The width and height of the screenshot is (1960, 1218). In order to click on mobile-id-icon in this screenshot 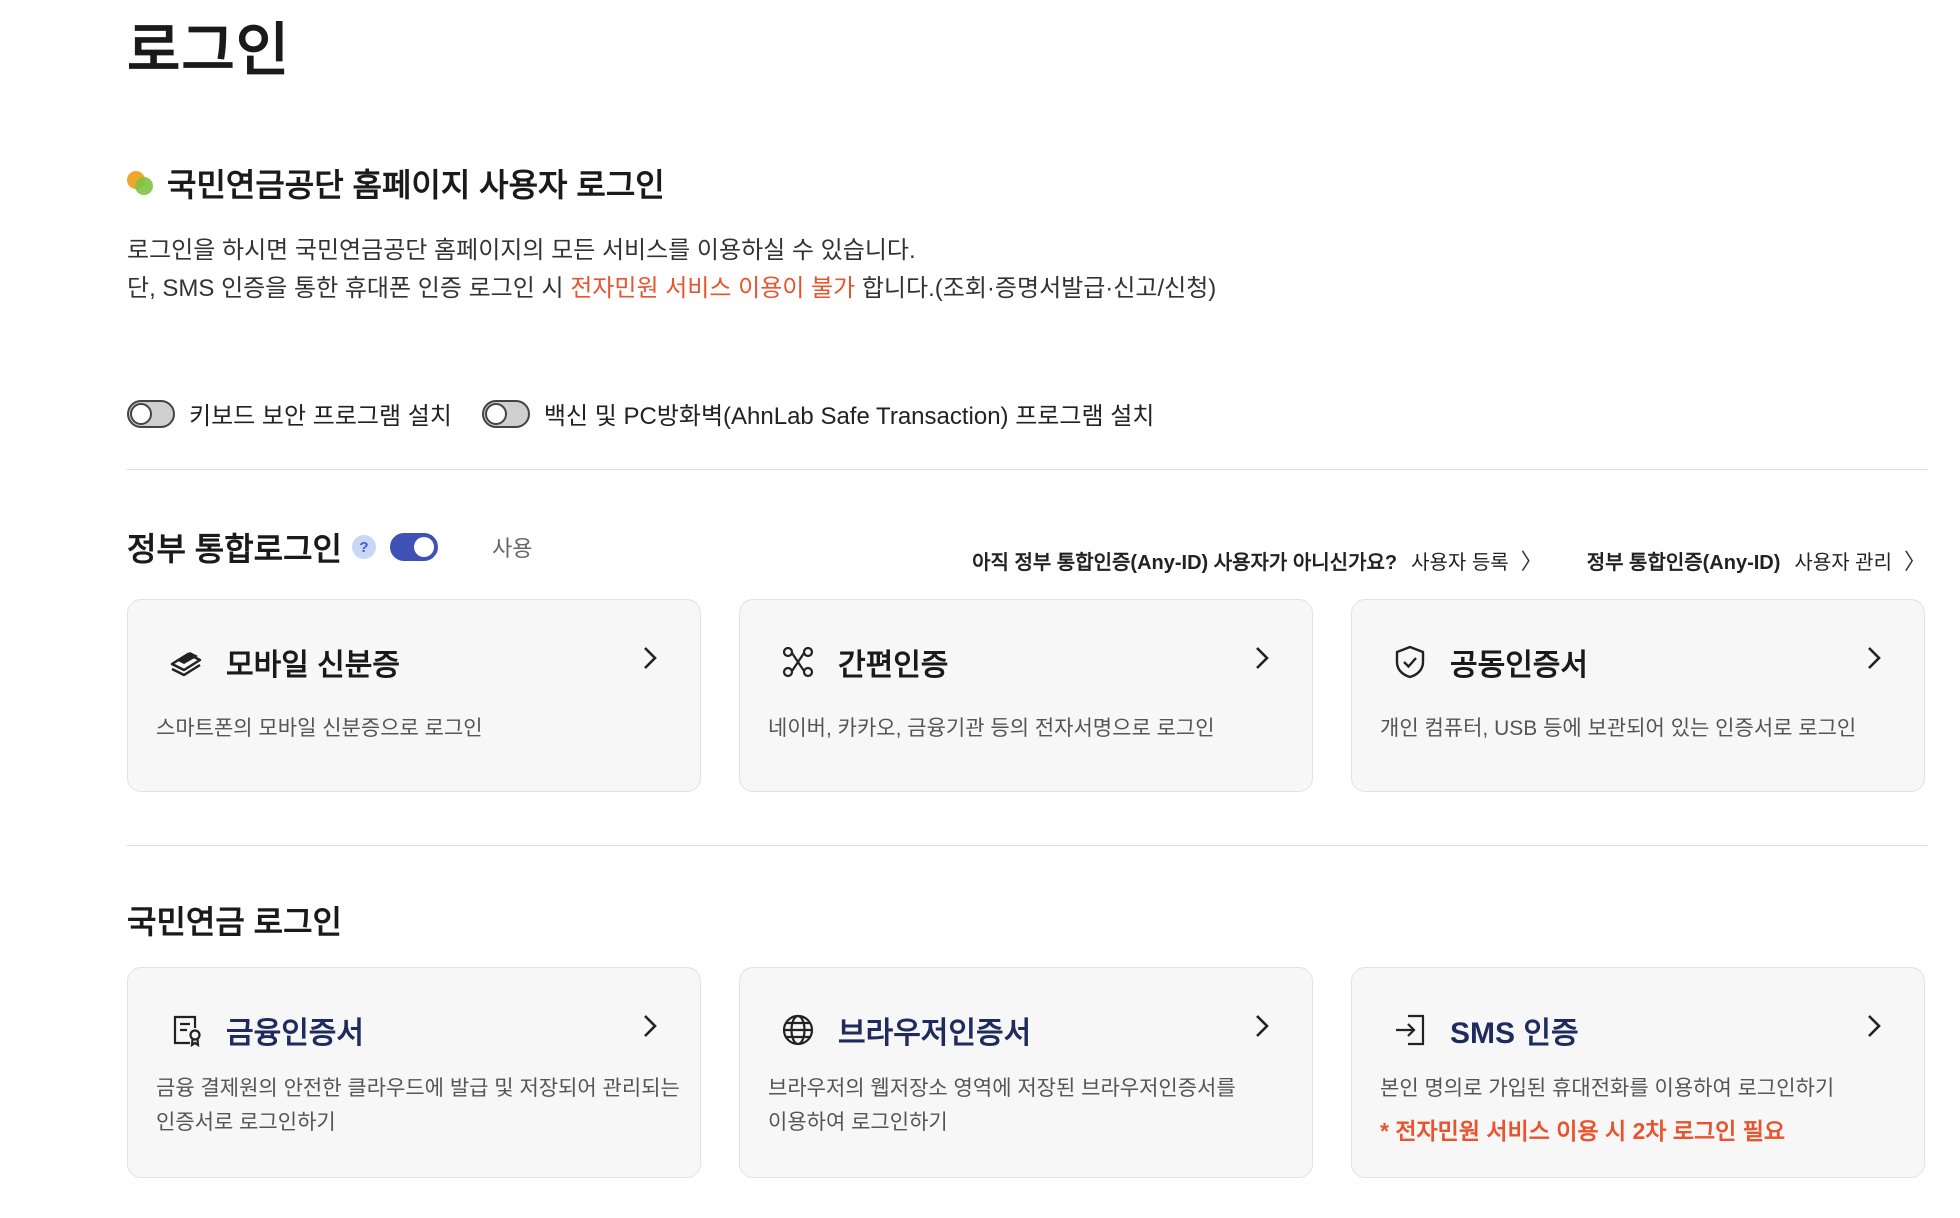, I will do `click(186, 662)`.